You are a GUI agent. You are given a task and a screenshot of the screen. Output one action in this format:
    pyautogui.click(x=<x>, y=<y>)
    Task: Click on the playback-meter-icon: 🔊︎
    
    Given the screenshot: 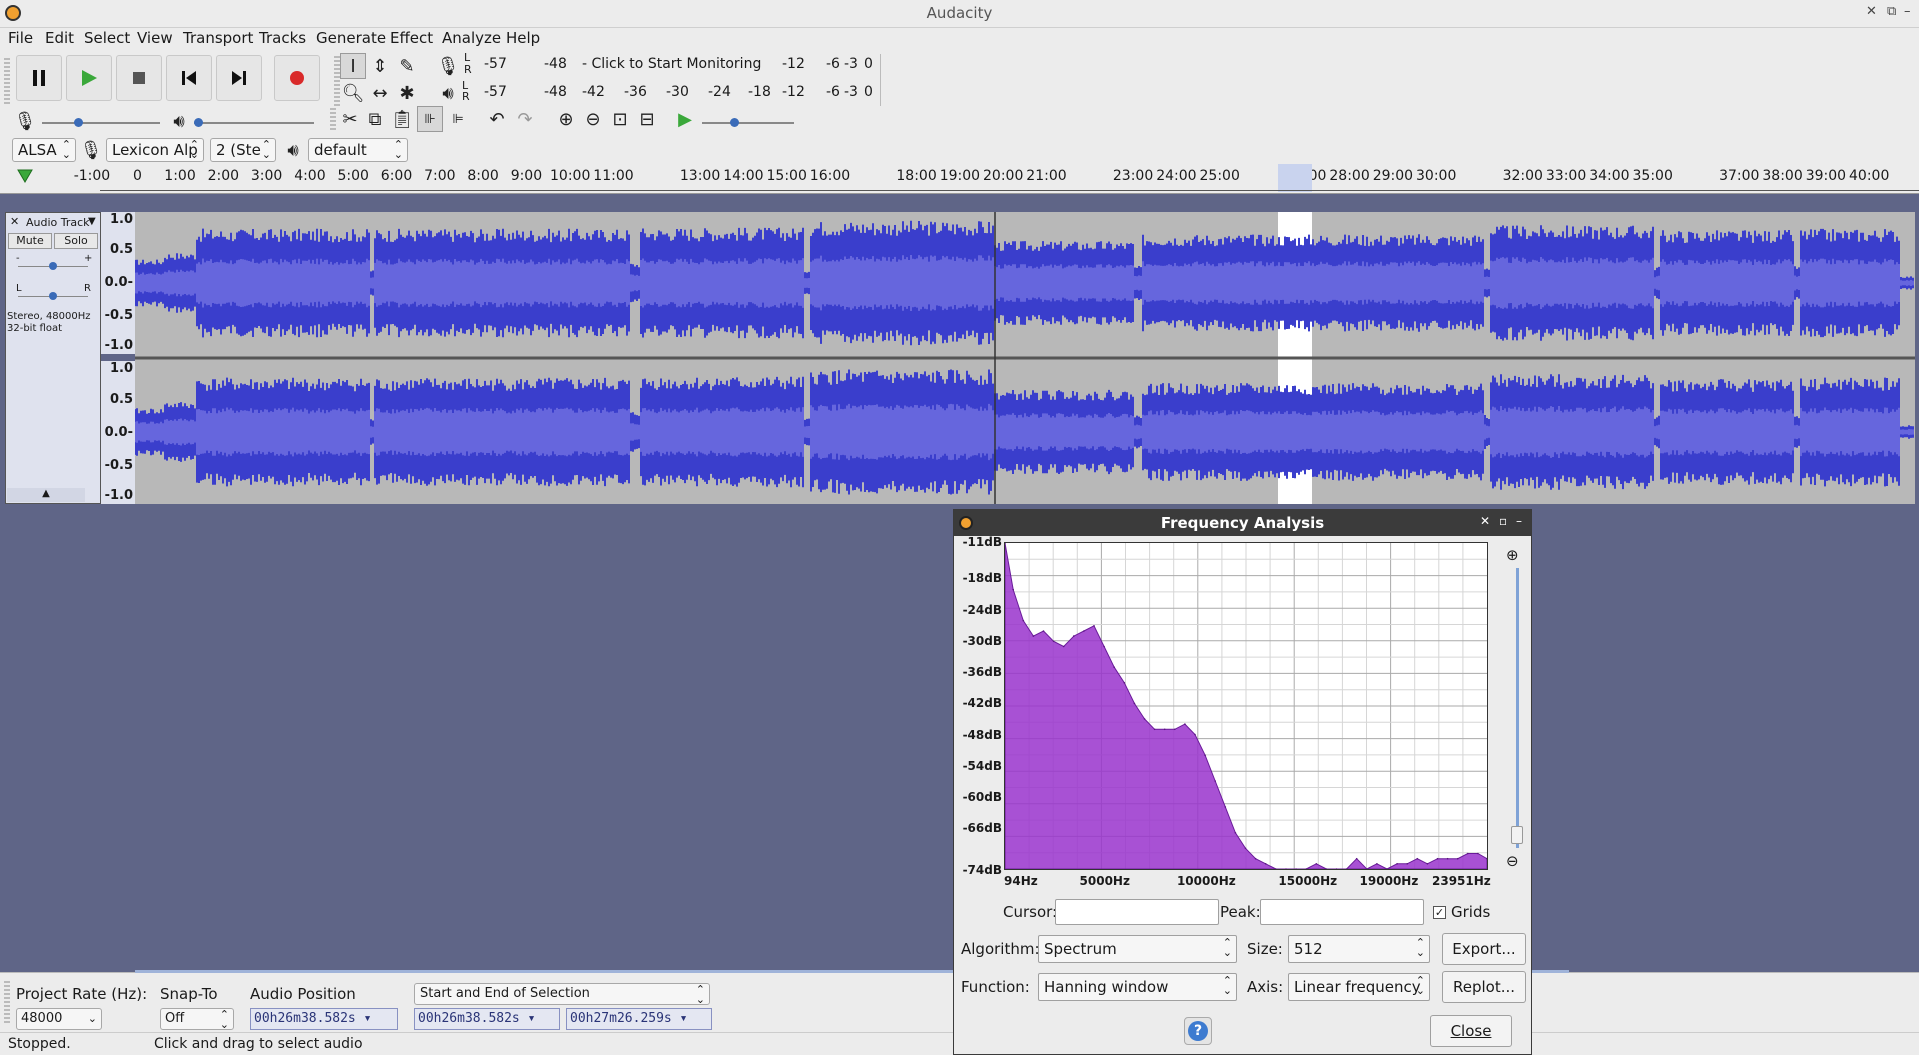 What is the action you would take?
    pyautogui.click(x=448, y=93)
    